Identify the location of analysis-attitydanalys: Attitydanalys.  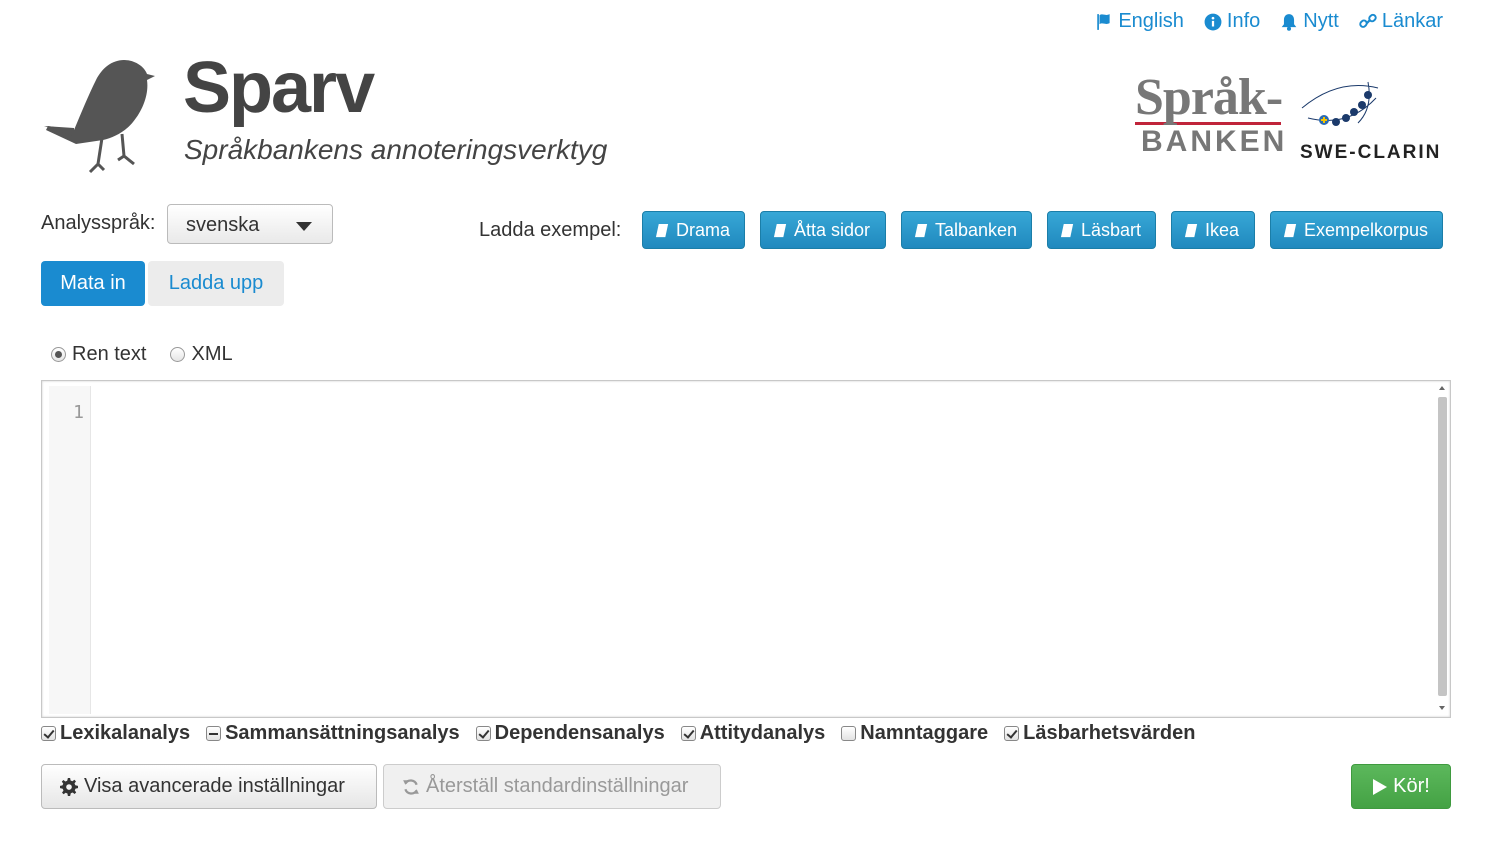
(753, 733).